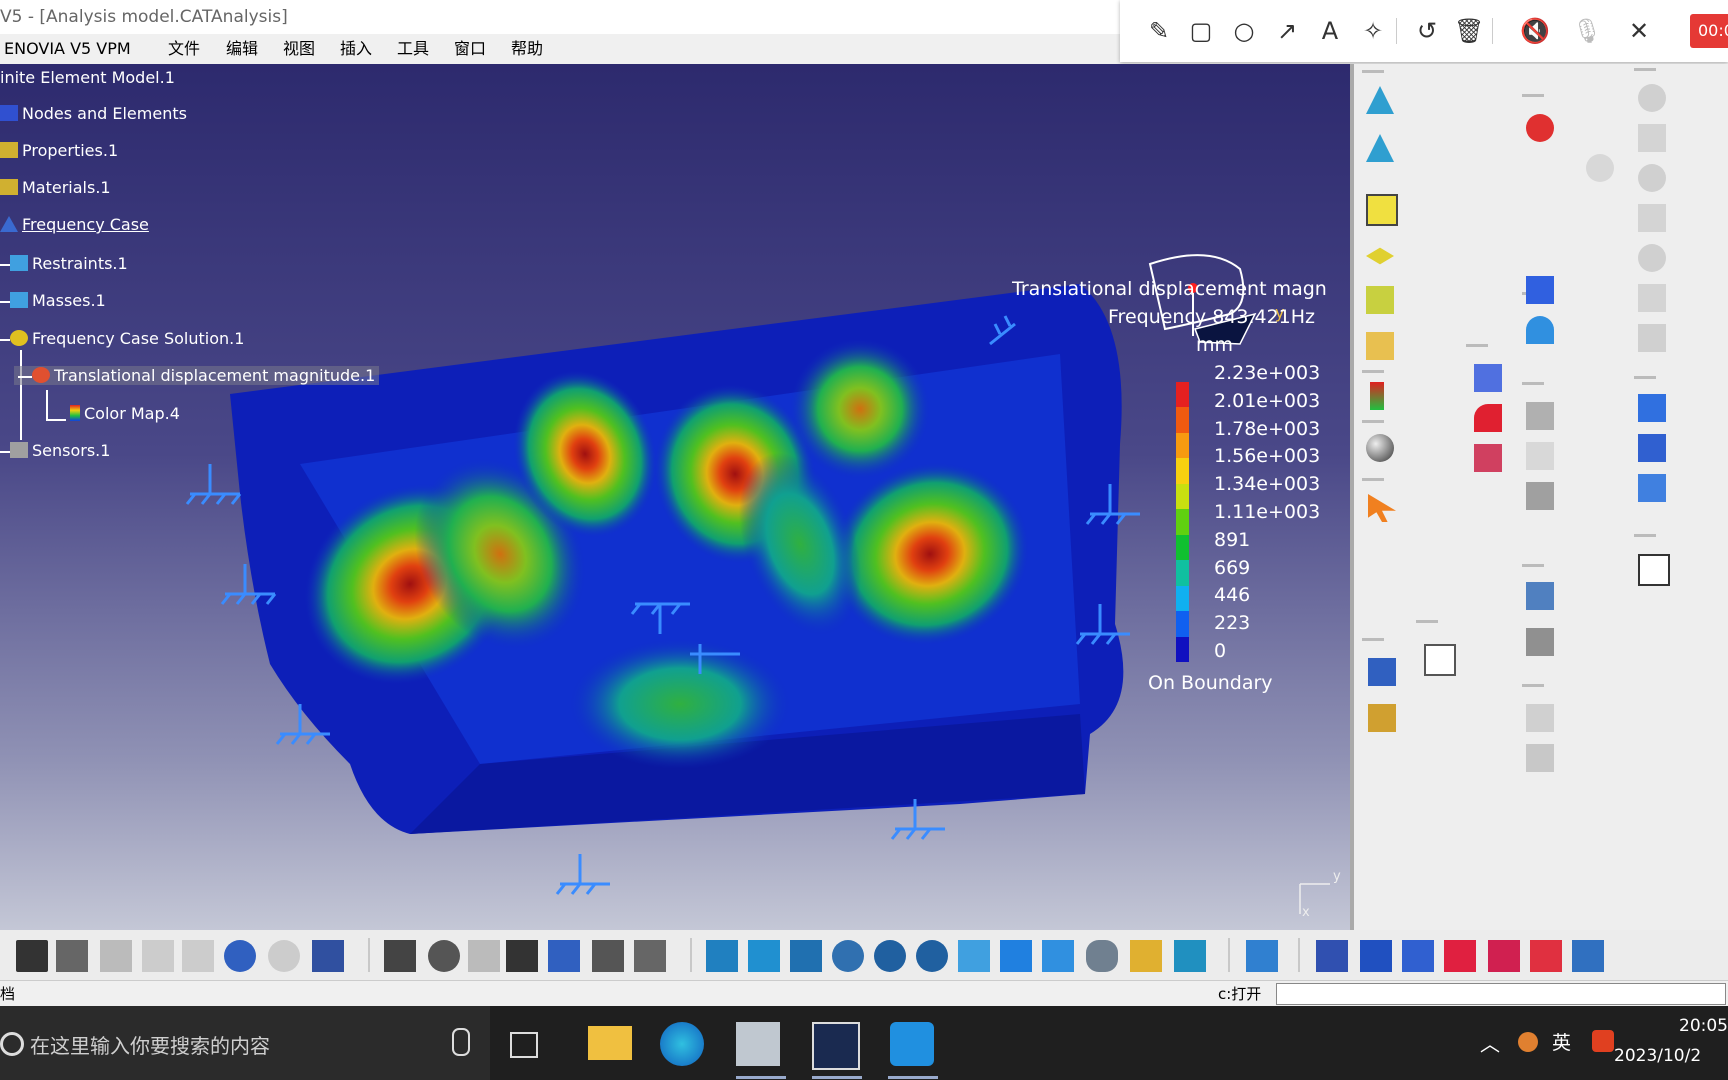 The width and height of the screenshot is (1728, 1080). I want to click on menu-edit: 编辑, so click(242, 49).